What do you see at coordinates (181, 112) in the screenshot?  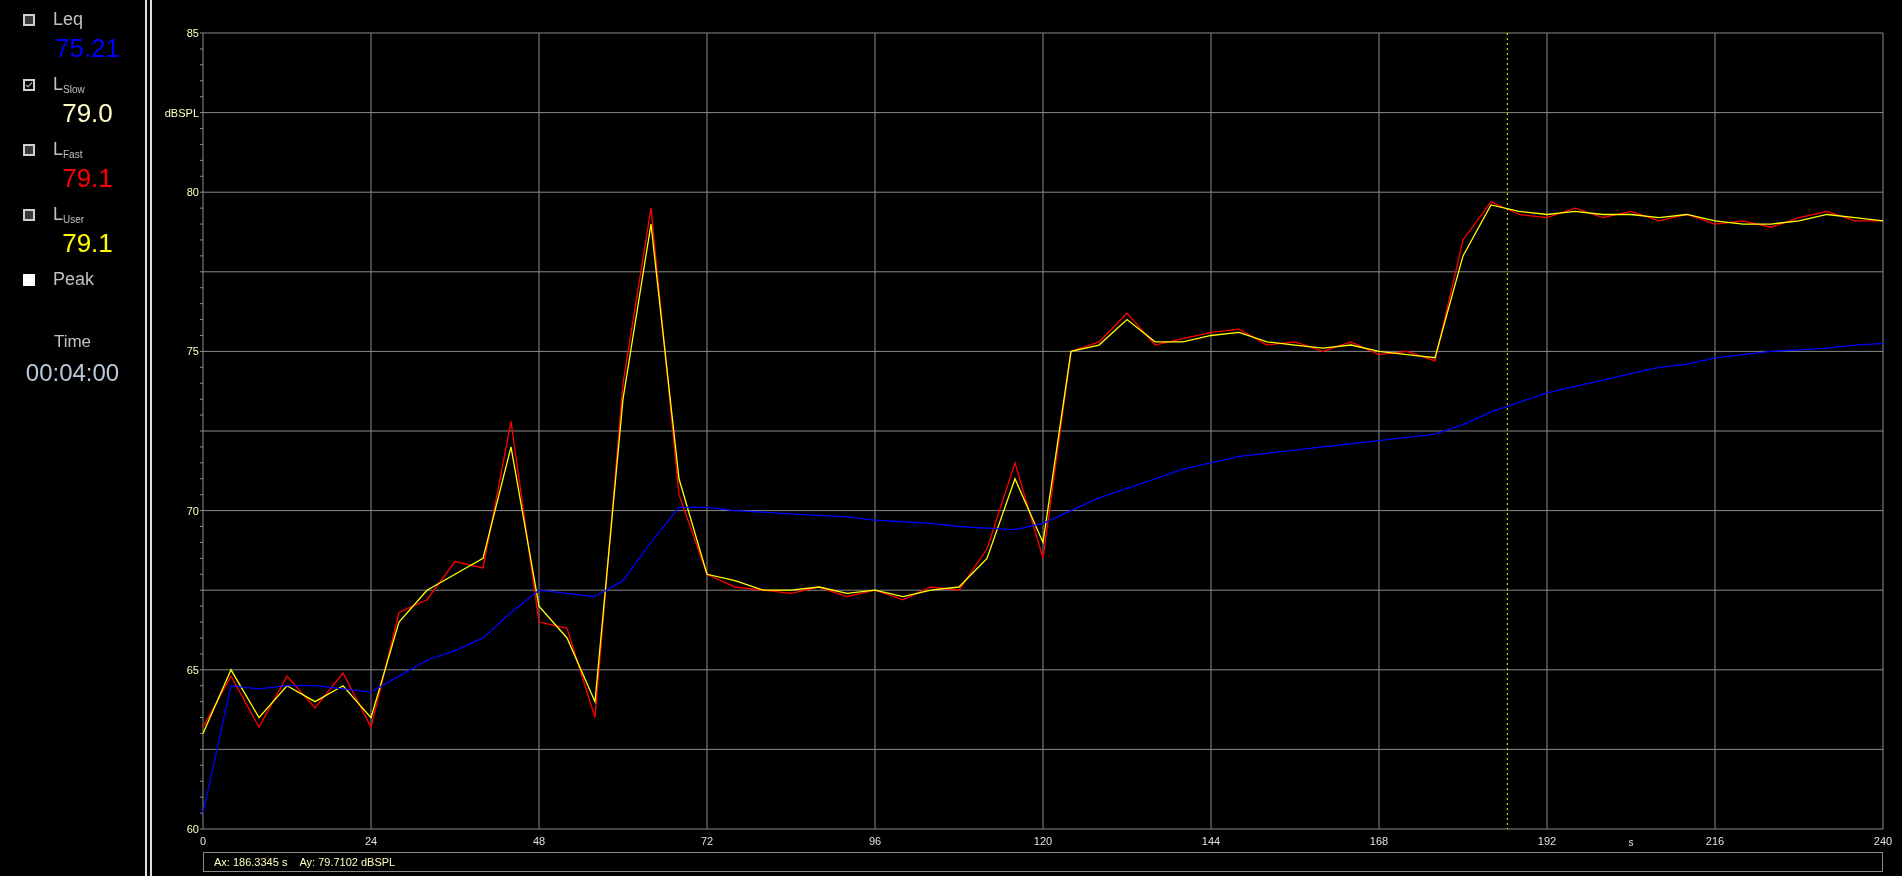 I see `axis-title: dBSPL` at bounding box center [181, 112].